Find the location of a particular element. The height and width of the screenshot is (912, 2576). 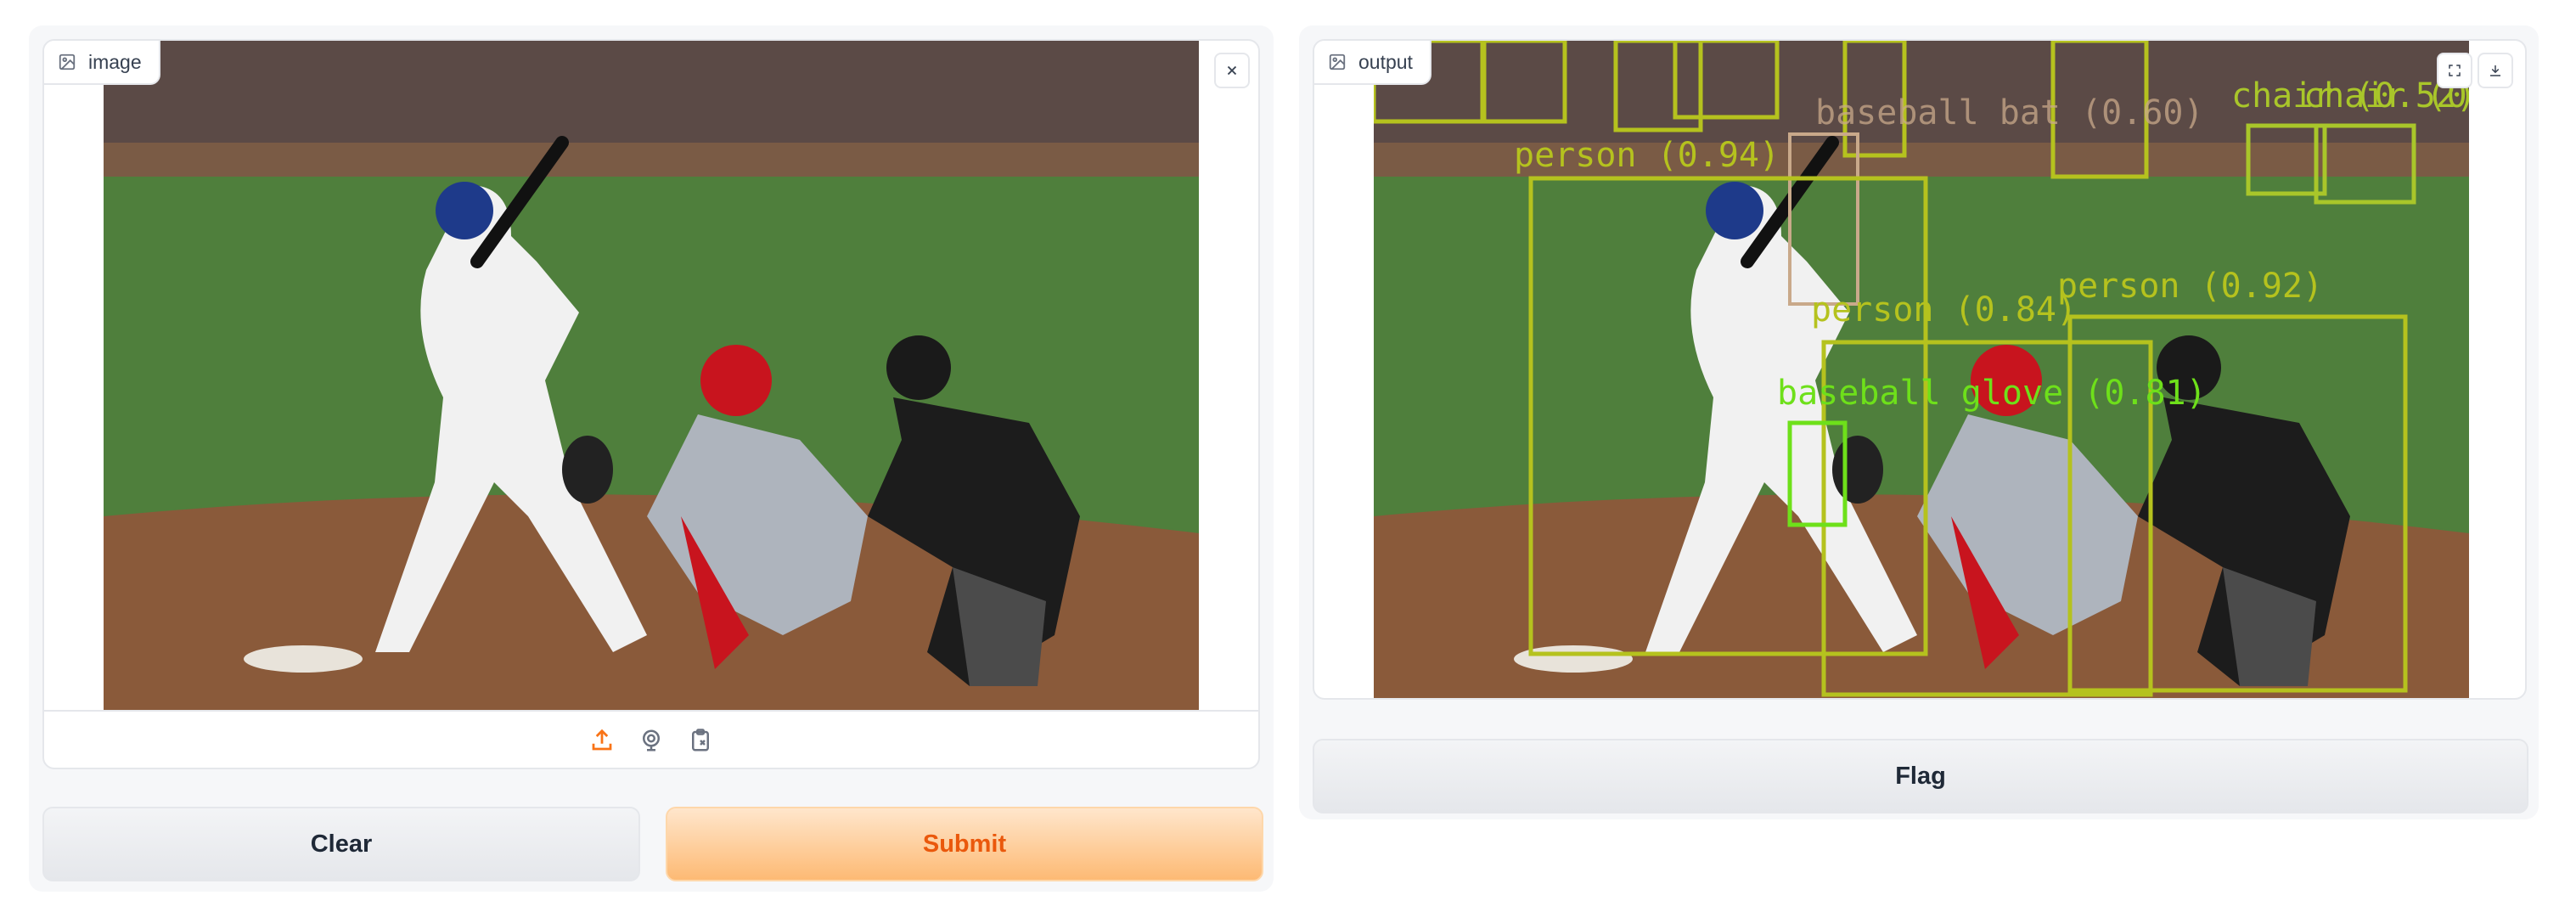

image-label-chip: image is located at coordinates (102, 63).